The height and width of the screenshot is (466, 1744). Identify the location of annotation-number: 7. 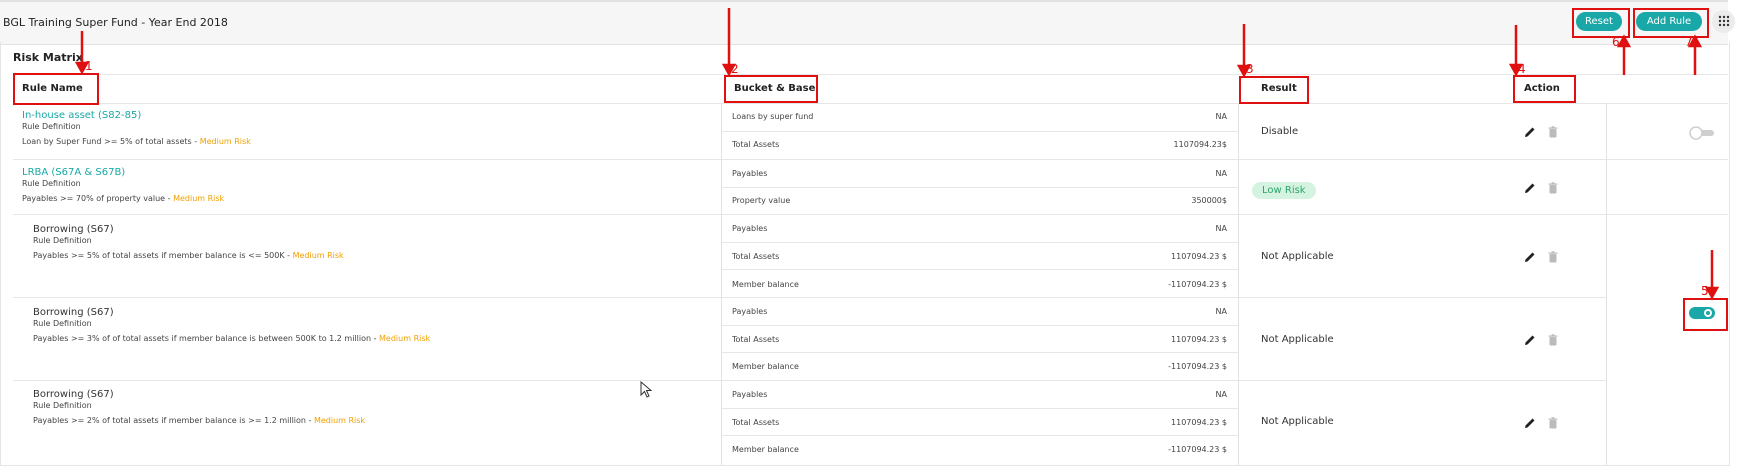
(1689, 42).